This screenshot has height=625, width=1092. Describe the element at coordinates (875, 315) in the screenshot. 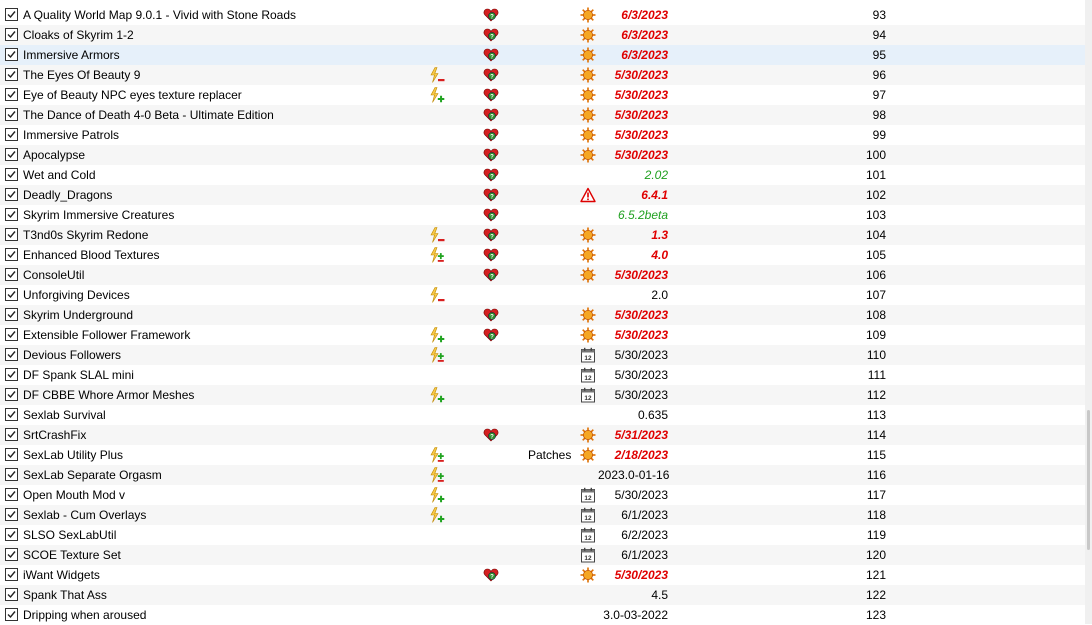

I see `mod-priority: 108` at that location.